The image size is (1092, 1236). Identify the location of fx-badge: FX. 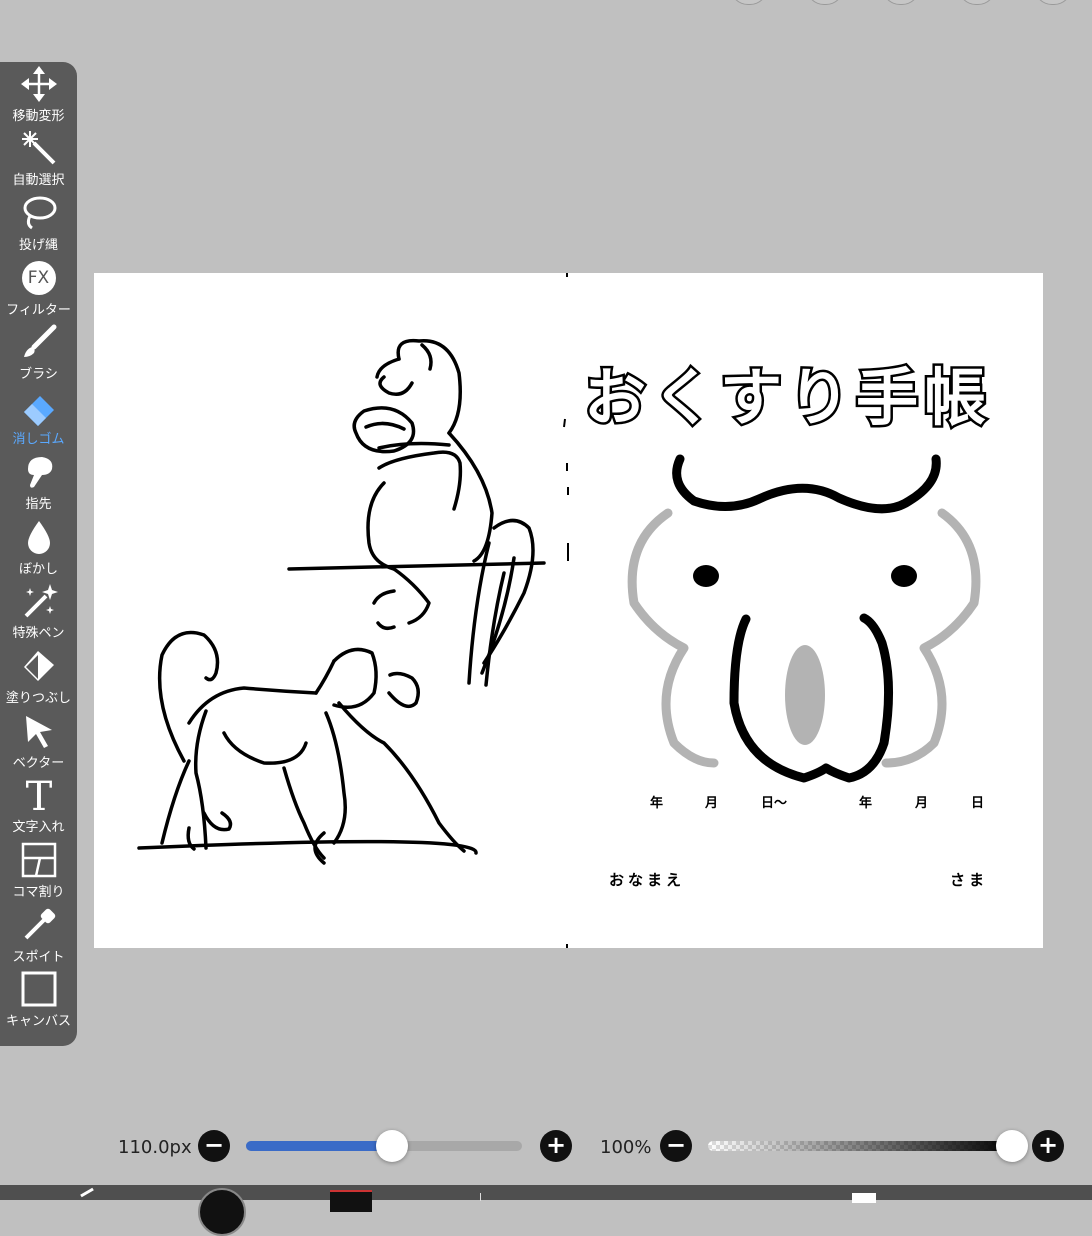
(38, 277).